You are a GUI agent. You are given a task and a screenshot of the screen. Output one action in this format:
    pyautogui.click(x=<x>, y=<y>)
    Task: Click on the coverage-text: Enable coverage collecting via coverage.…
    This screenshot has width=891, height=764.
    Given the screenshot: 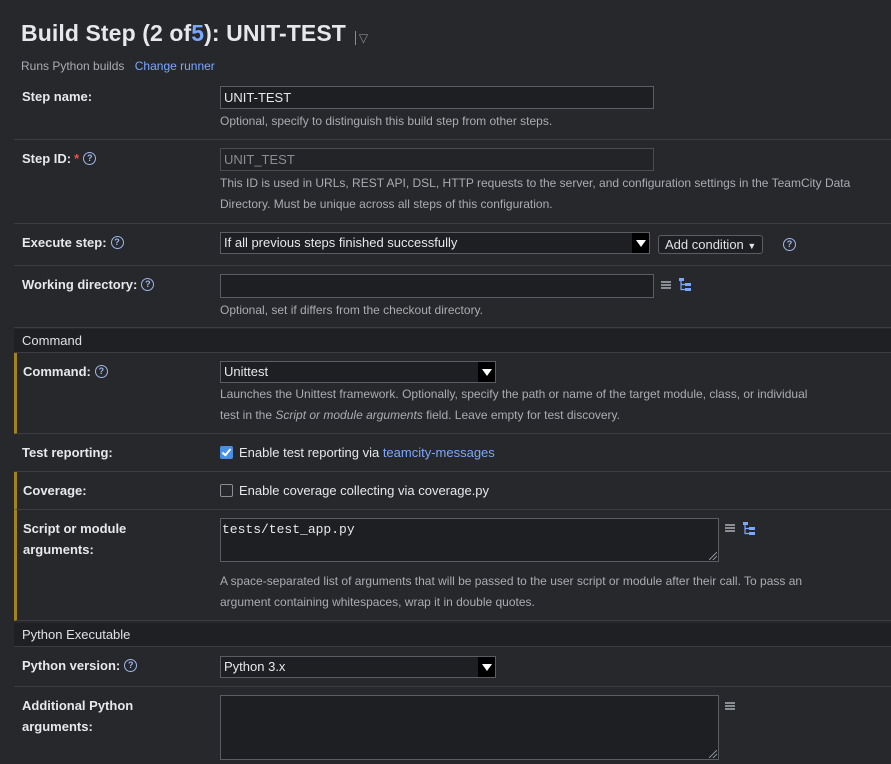 What is the action you would take?
    pyautogui.click(x=364, y=490)
    